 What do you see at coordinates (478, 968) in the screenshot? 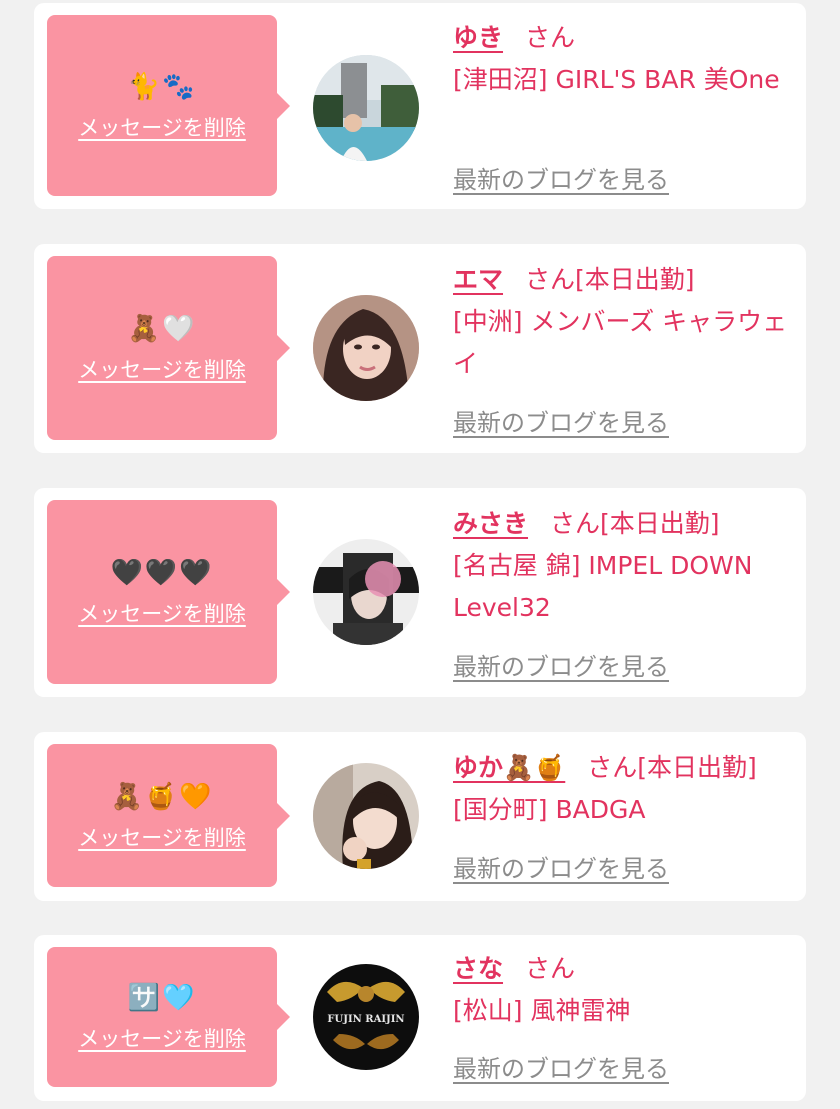
I see `cast-name-link: さな` at bounding box center [478, 968].